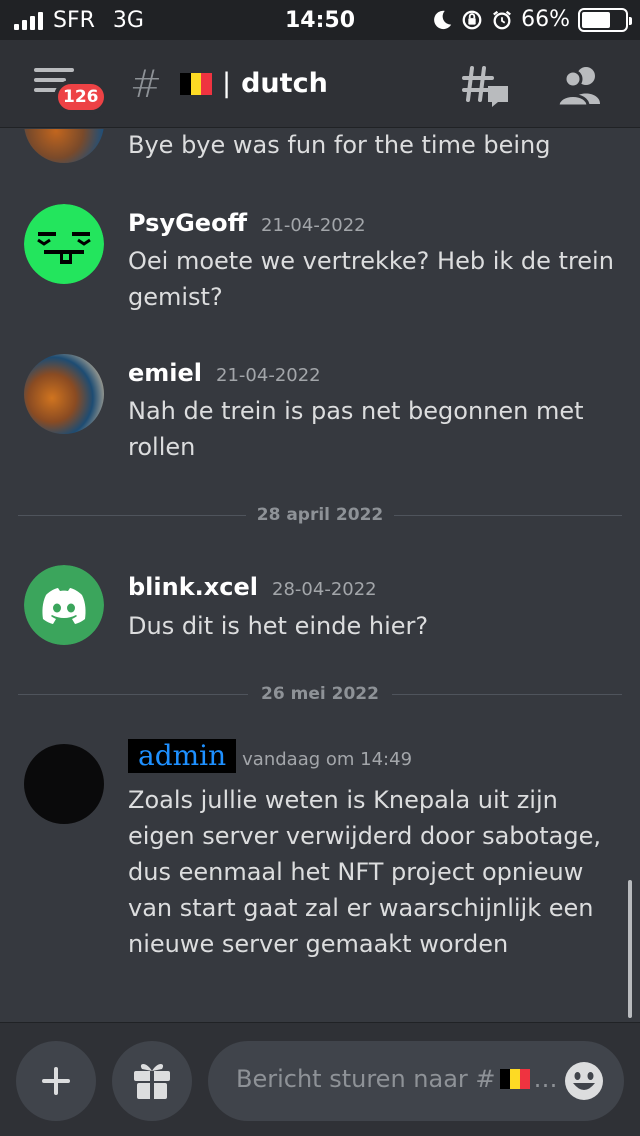  I want to click on date-divider: 26 mei 2022, so click(320, 694).